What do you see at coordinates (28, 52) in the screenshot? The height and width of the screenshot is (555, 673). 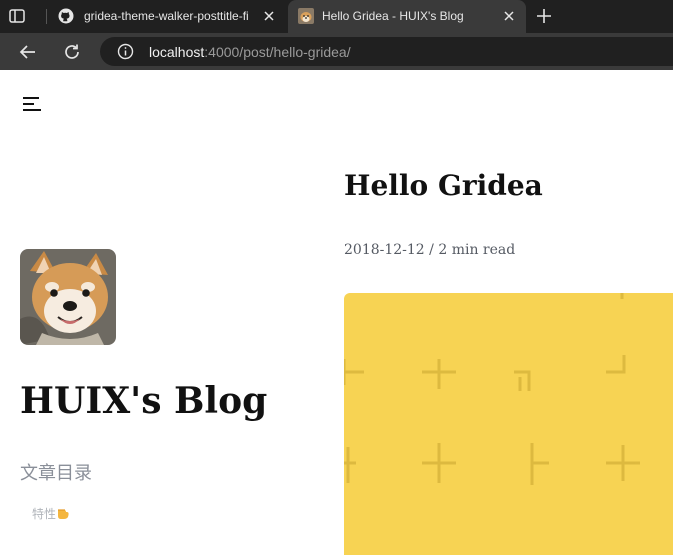 I see `back-arrow-icon` at bounding box center [28, 52].